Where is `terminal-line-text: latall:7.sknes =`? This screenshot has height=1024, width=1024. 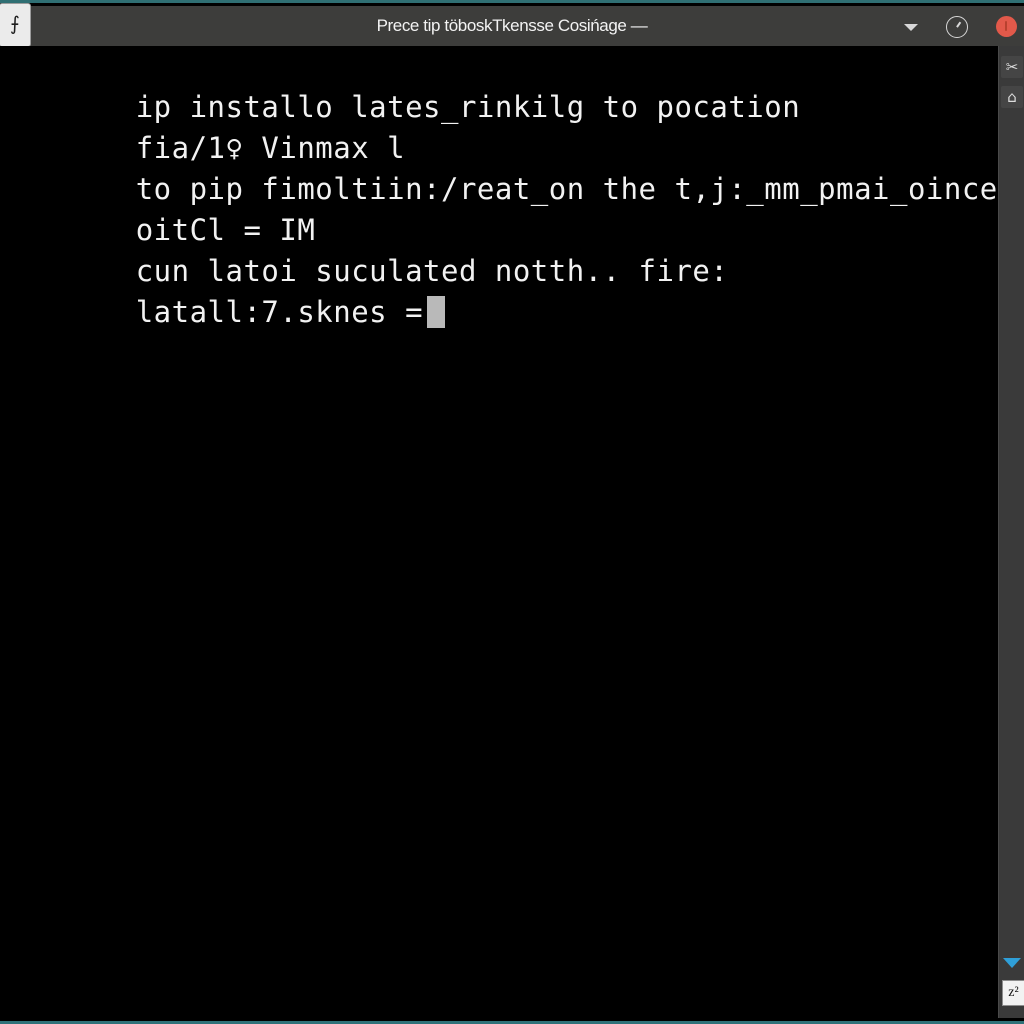
terminal-line-text: latall:7.sknes = is located at coordinates (279, 312).